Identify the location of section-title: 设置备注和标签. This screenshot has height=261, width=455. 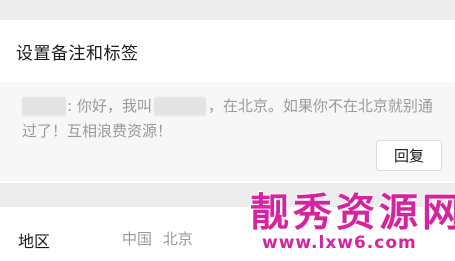
(77, 54).